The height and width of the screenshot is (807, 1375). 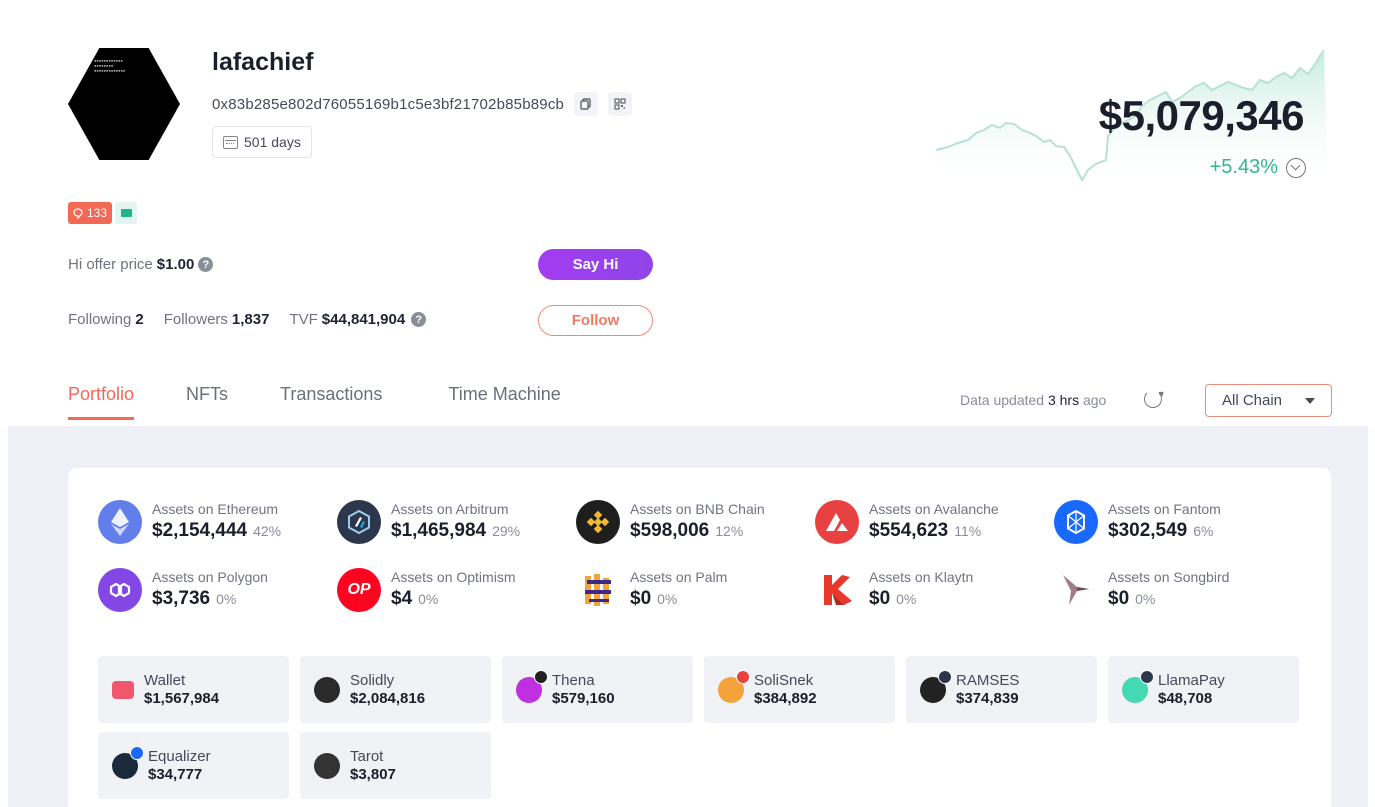 I want to click on protocol-ramses: RAMSES $374,839, so click(x=1001, y=689).